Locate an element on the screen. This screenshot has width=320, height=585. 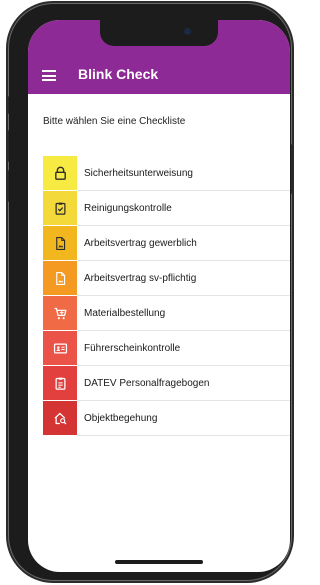
checklist-item: Reinigungskontrolle is located at coordinates (166, 208).